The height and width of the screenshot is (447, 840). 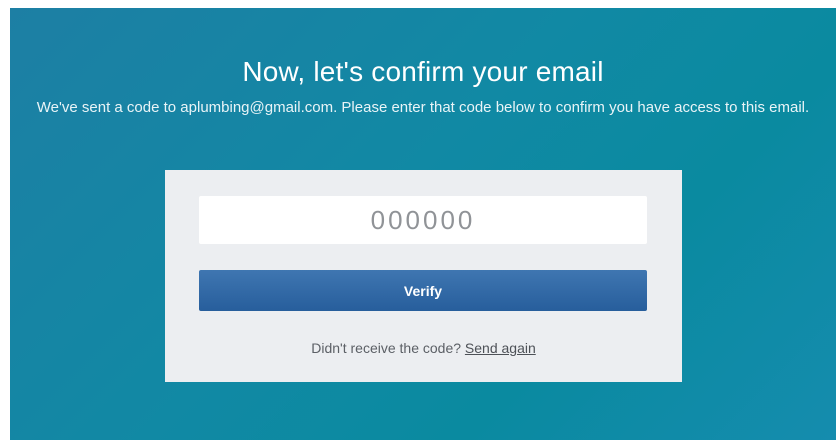 I want to click on resend-code-row: Didn't receive the code? Send again, so click(x=423, y=348).